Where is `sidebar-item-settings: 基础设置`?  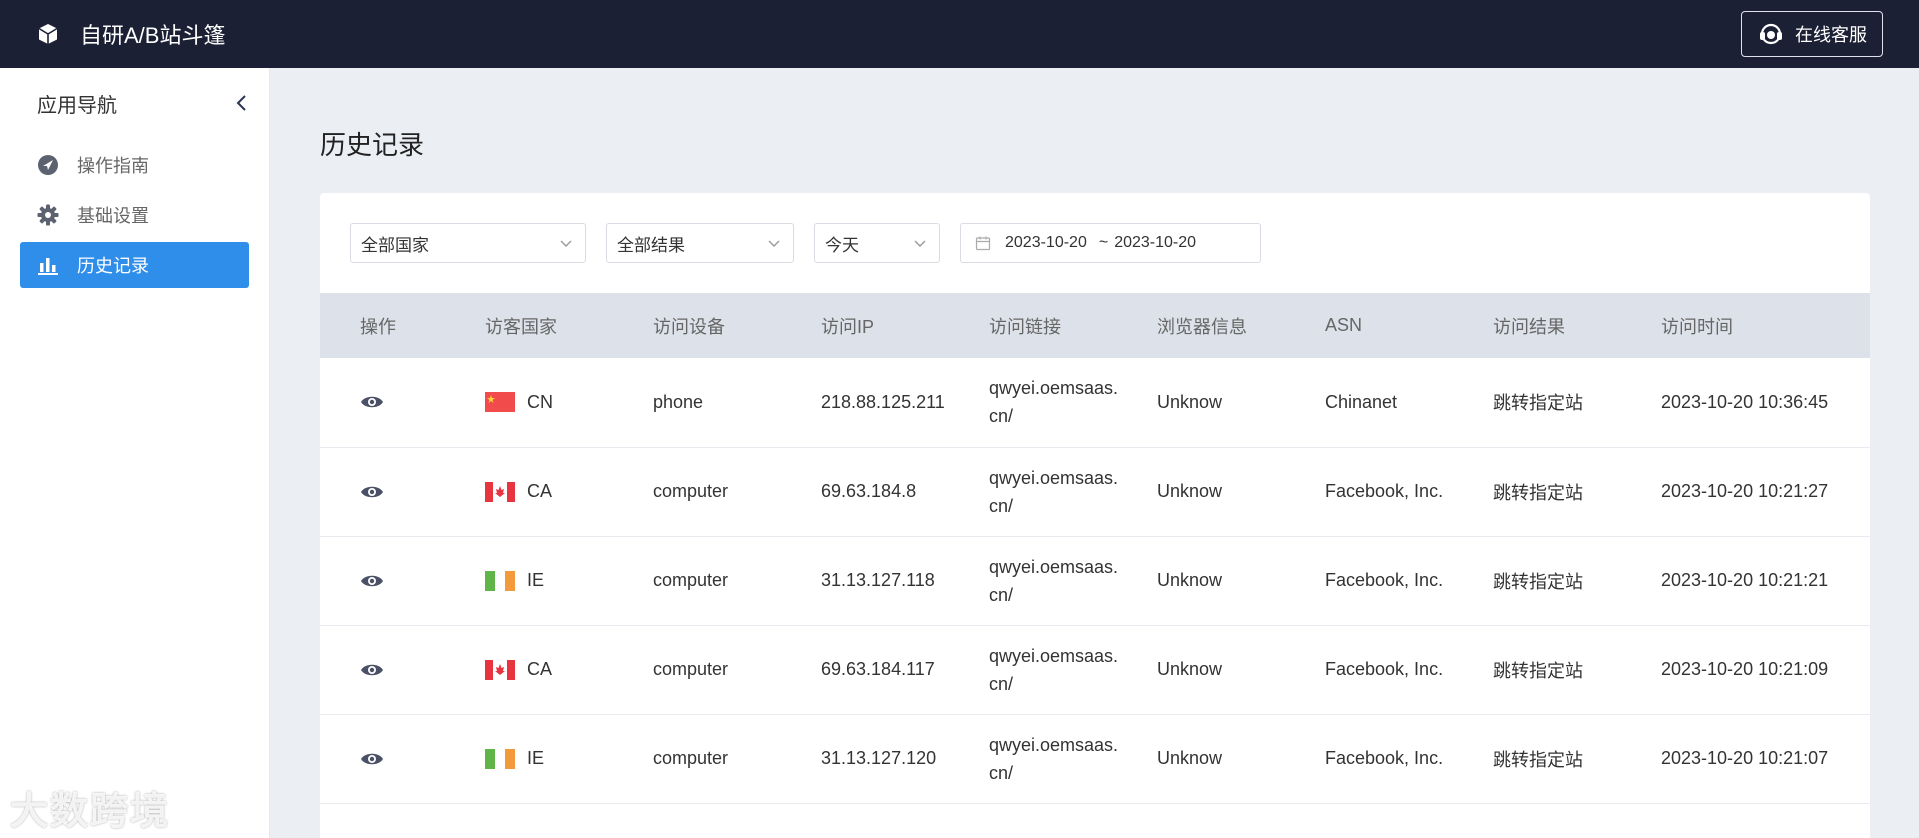
sidebar-item-settings: 基础设置 is located at coordinates (134, 215).